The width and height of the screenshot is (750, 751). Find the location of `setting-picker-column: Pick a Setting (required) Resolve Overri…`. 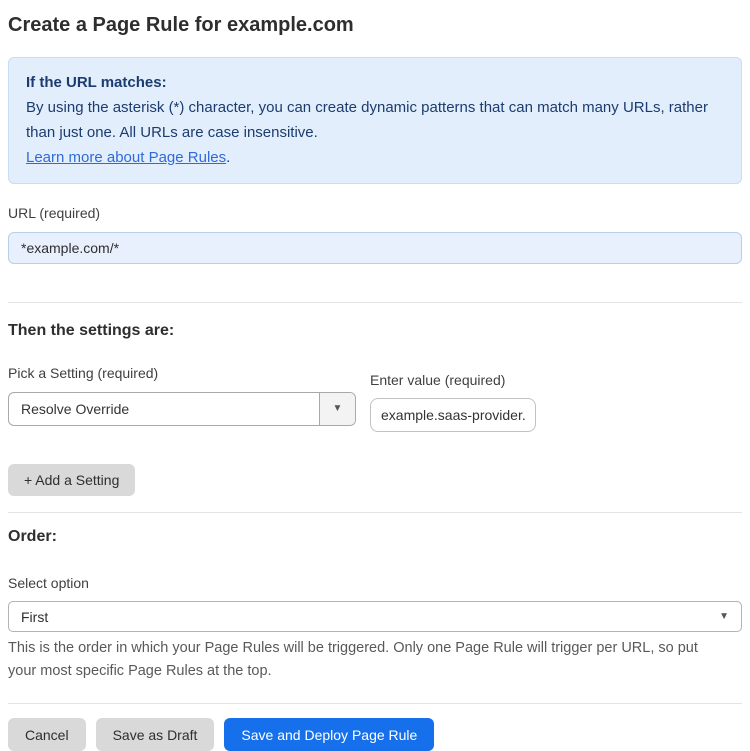

setting-picker-column: Pick a Setting (required) Resolve Overri… is located at coordinates (182, 395).